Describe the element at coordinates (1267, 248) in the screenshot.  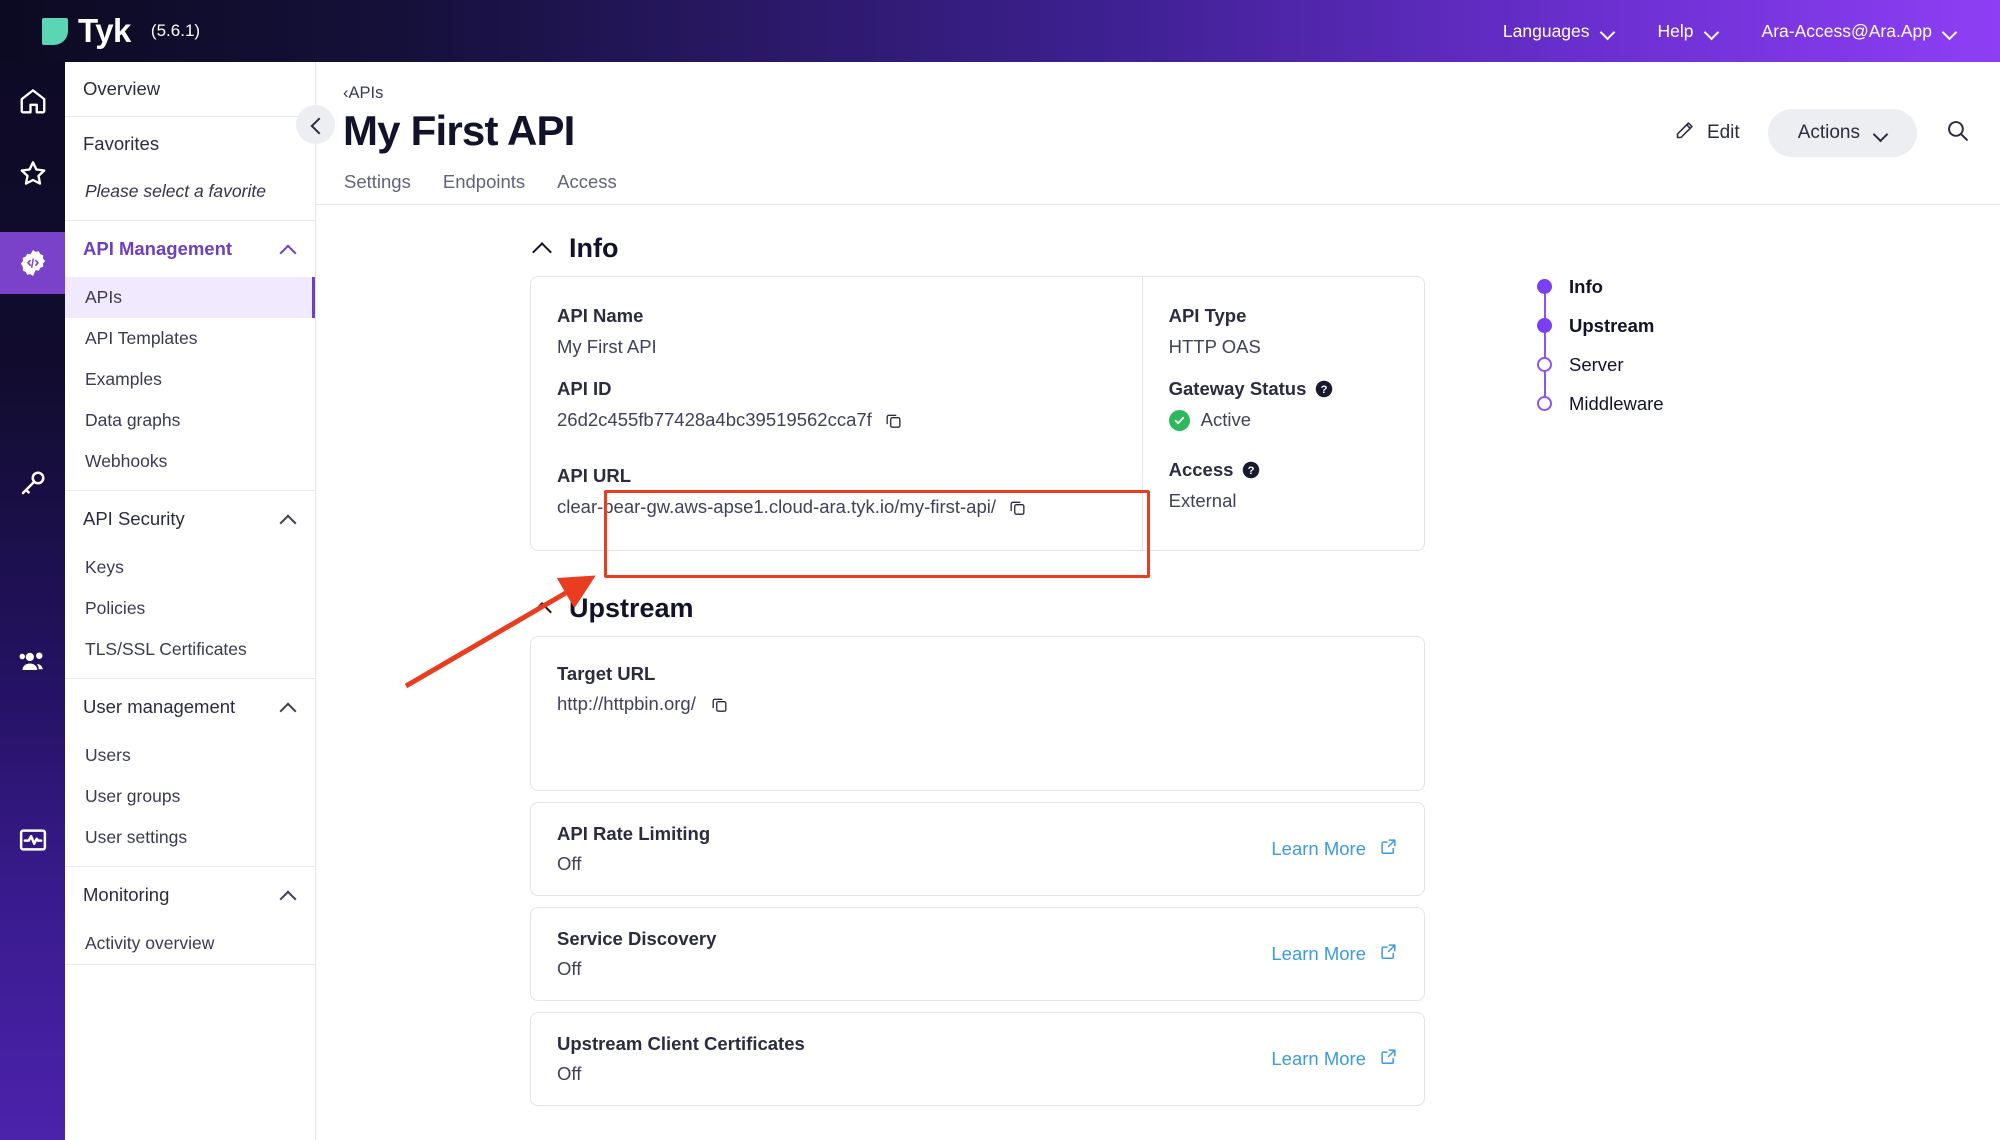
I see `info-section-header: Info` at that location.